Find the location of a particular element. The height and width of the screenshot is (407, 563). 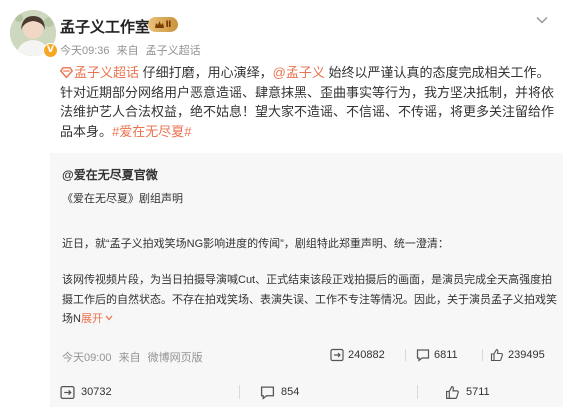

post-text-1: 仔细打磨，用心演绎， is located at coordinates (206, 72).